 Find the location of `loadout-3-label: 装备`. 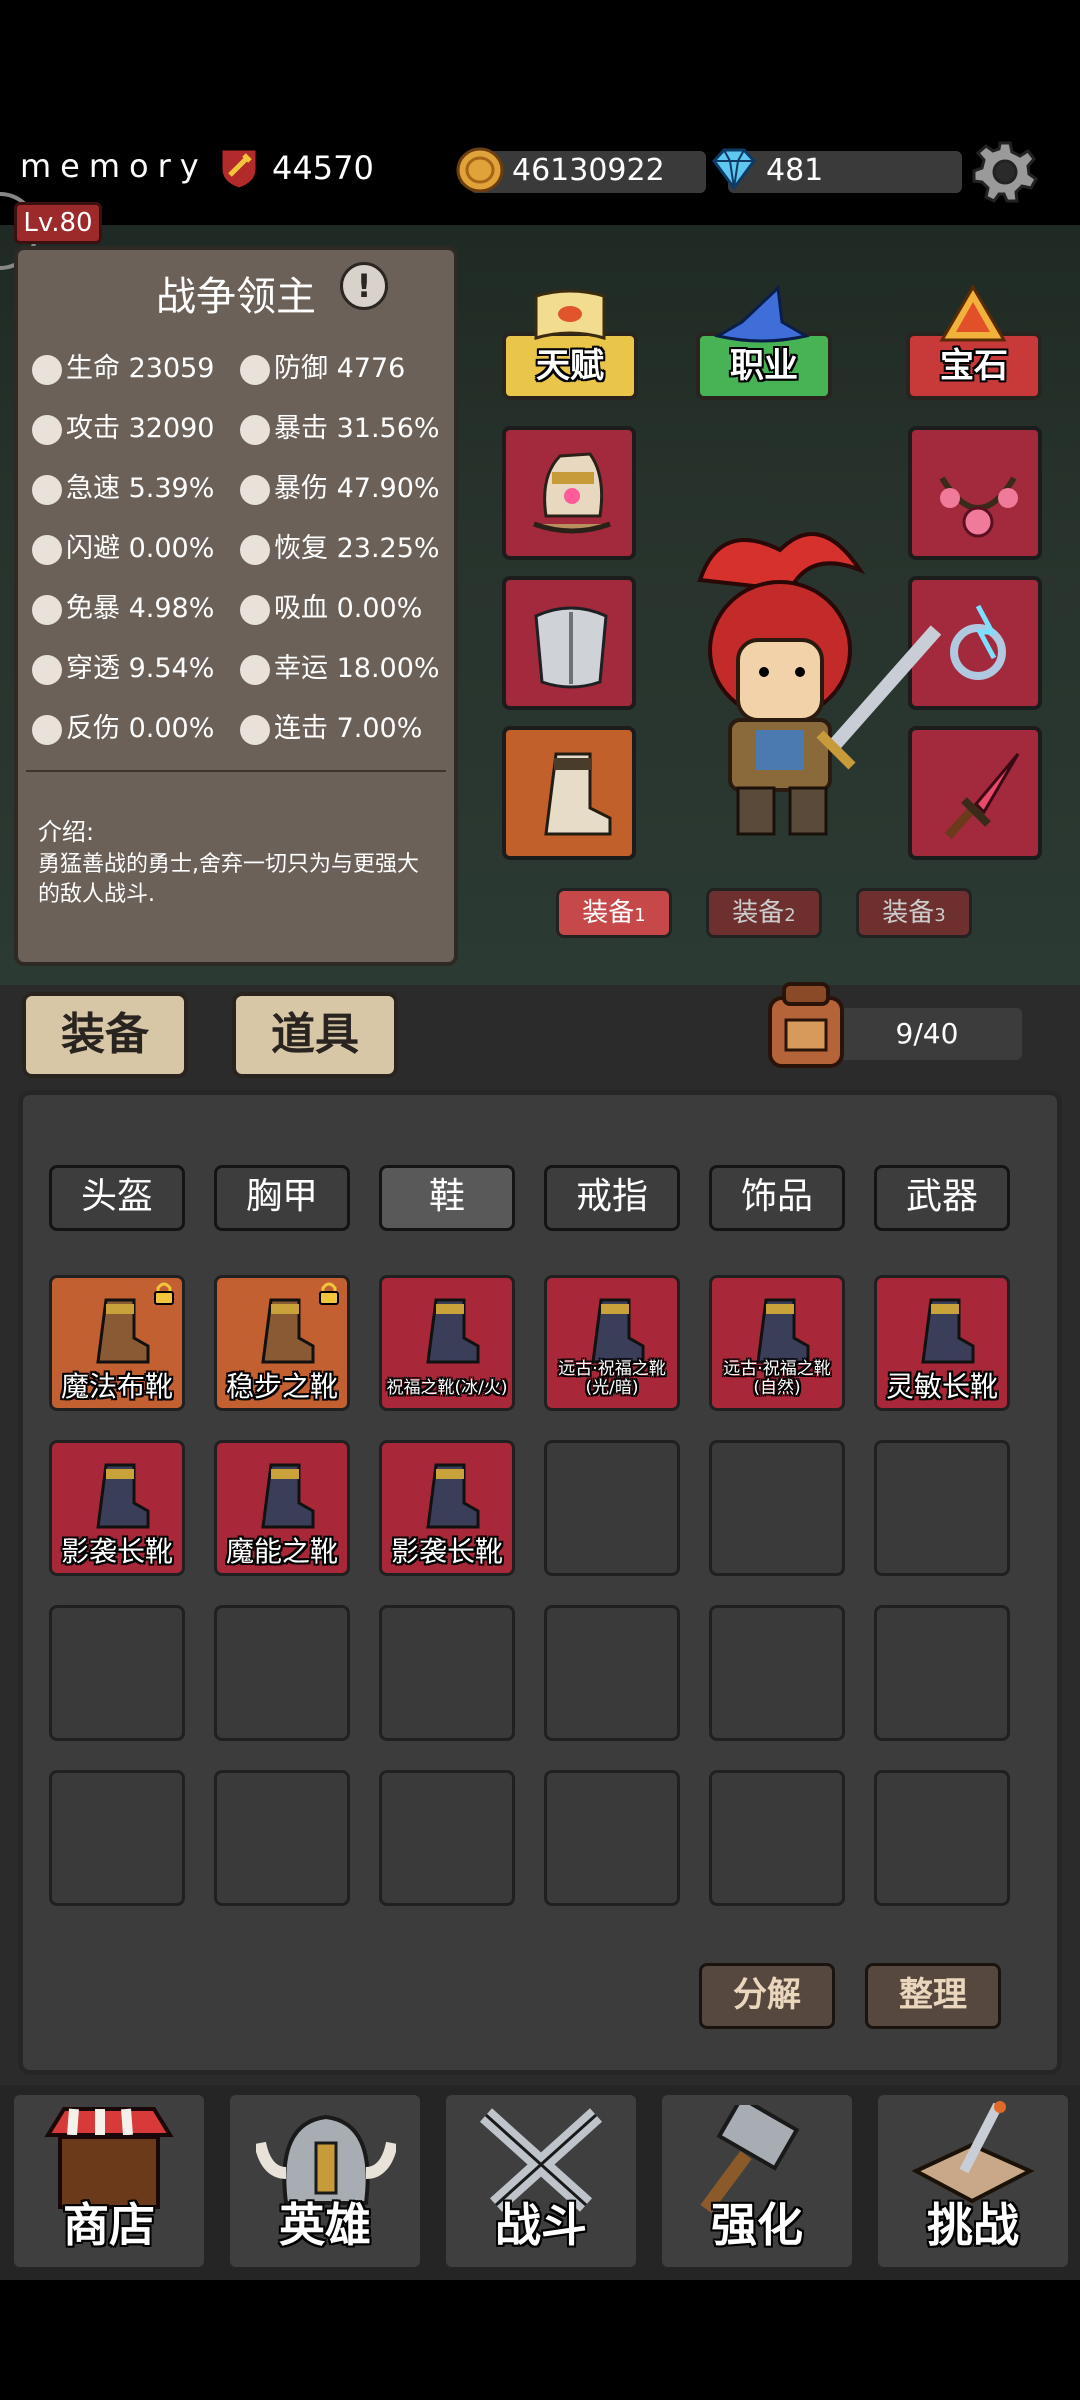

loadout-3-label: 装备 is located at coordinates (908, 913).